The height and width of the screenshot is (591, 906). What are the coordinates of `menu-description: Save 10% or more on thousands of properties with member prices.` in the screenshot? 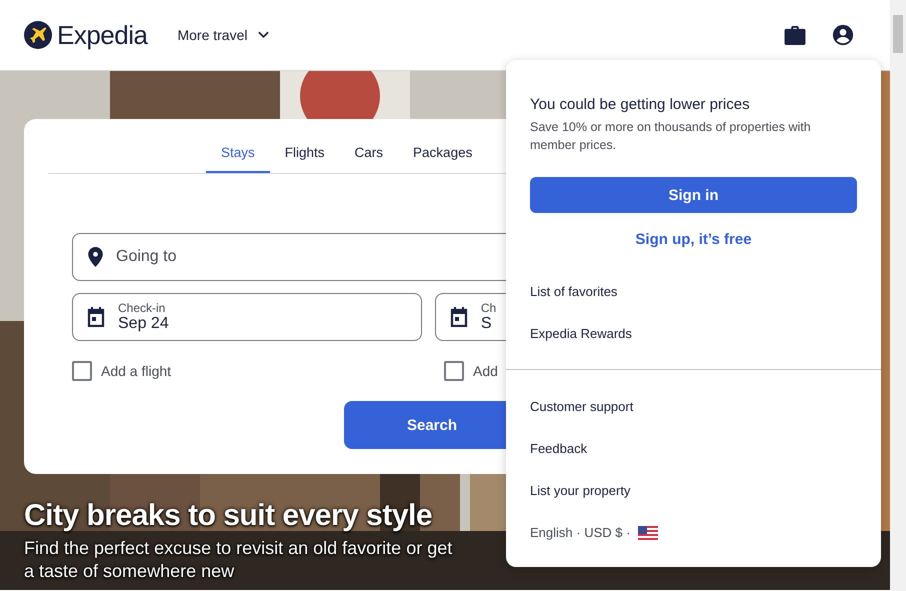 It's located at (671, 136).